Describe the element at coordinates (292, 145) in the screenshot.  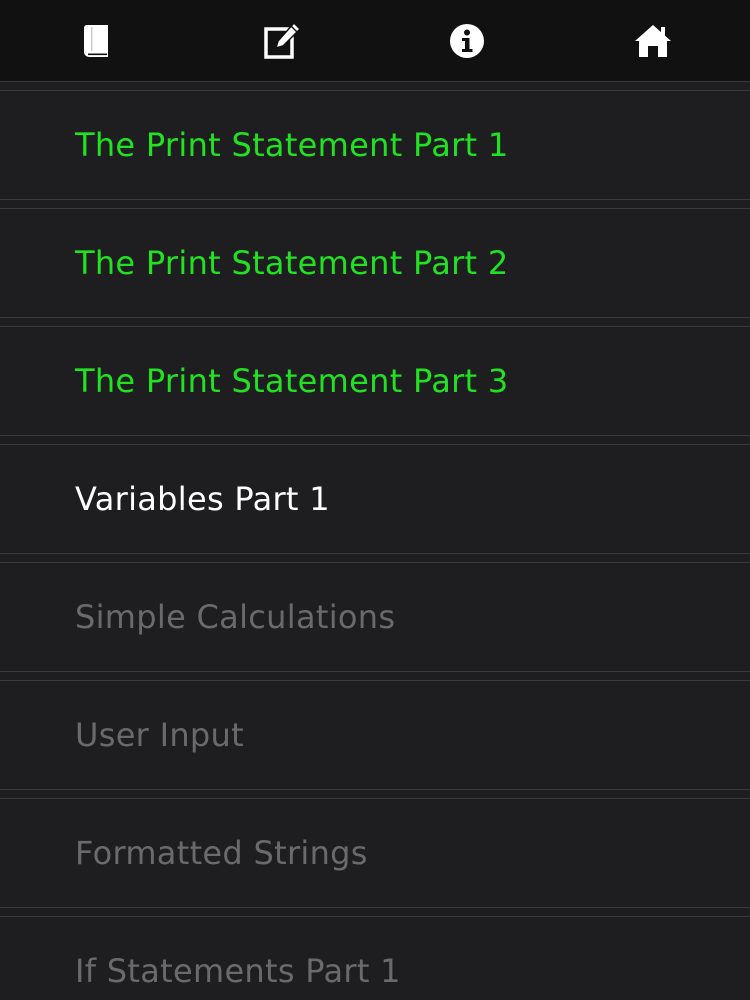
I see `lesson-title: The Print Statement Part 1` at that location.